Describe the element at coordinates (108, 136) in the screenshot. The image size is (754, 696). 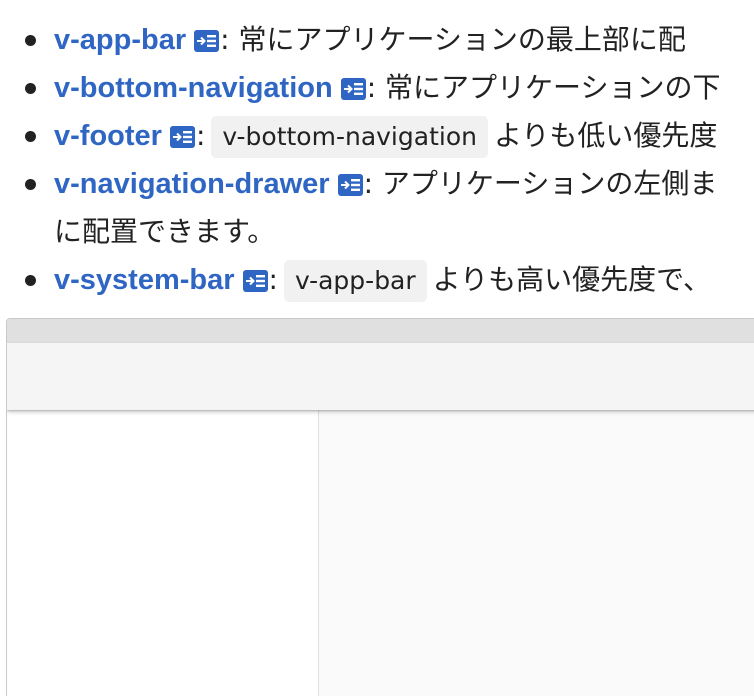
I see `v-footer-link: v-footer` at that location.